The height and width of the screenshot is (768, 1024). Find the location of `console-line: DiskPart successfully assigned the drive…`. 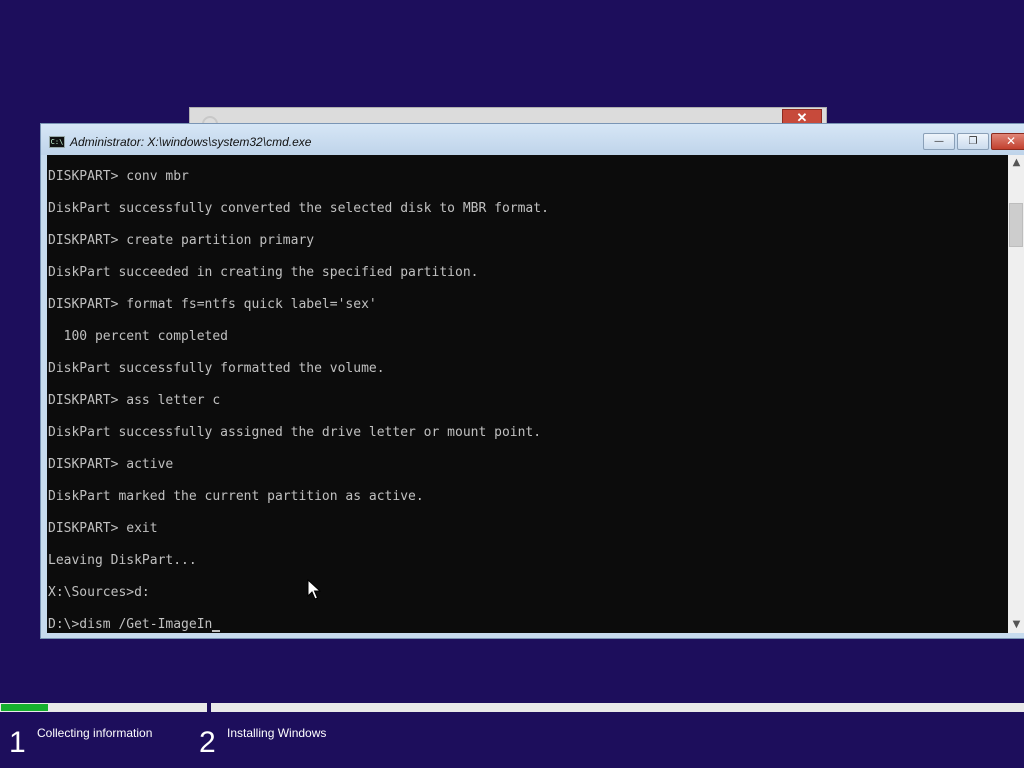

console-line: DiskPart successfully assigned the drive… is located at coordinates (295, 432).